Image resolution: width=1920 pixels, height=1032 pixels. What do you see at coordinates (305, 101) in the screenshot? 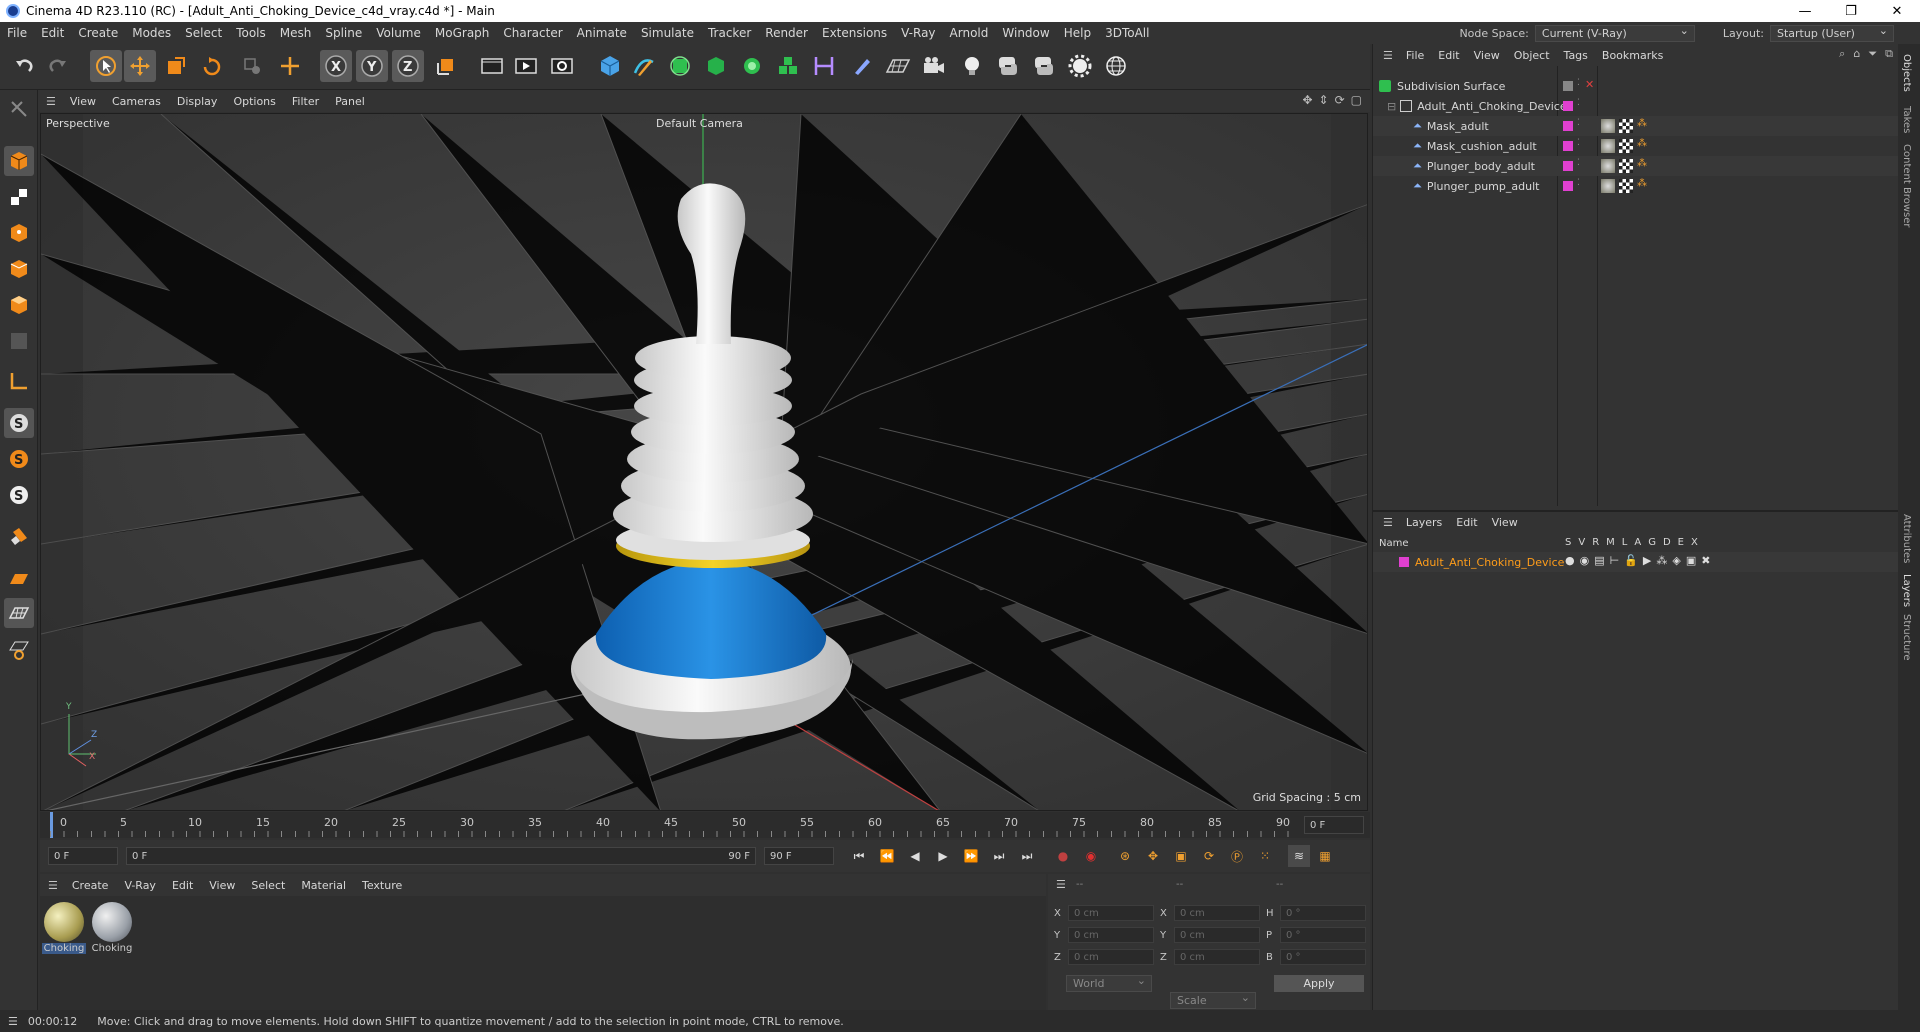
I see `viewport-menu-filter: Filter` at bounding box center [305, 101].